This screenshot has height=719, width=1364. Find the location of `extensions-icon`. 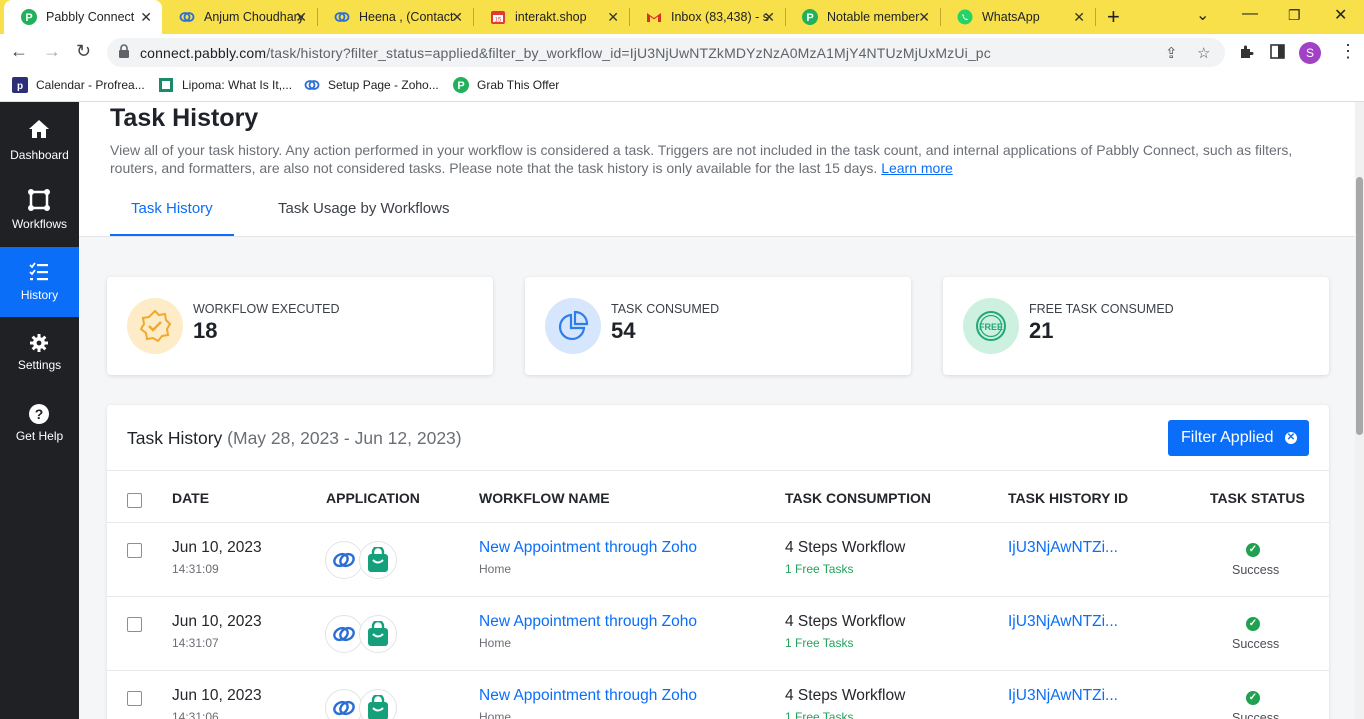

extensions-icon is located at coordinates (1246, 54).